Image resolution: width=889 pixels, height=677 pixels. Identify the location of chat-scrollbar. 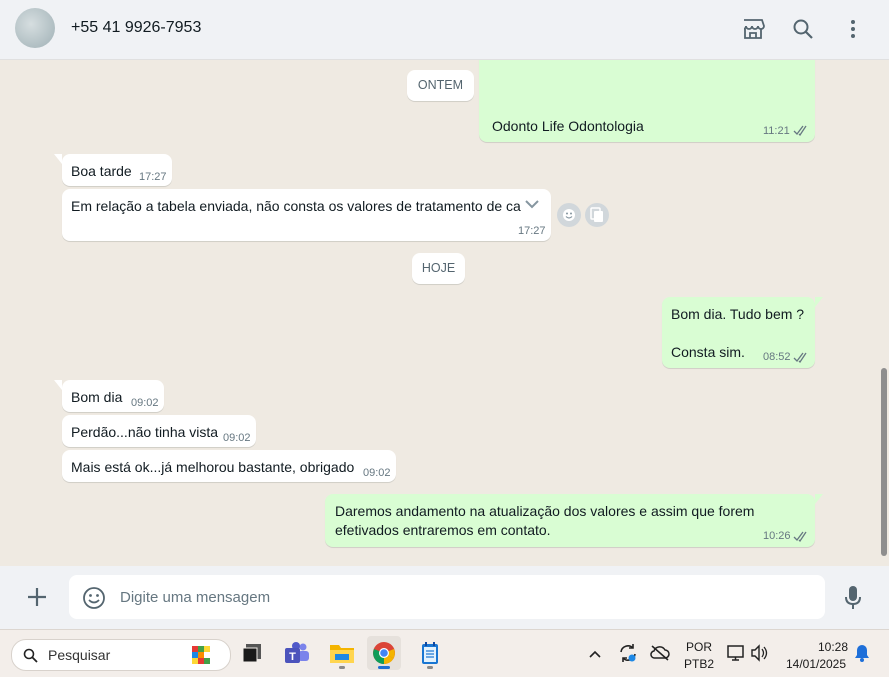
(884, 462).